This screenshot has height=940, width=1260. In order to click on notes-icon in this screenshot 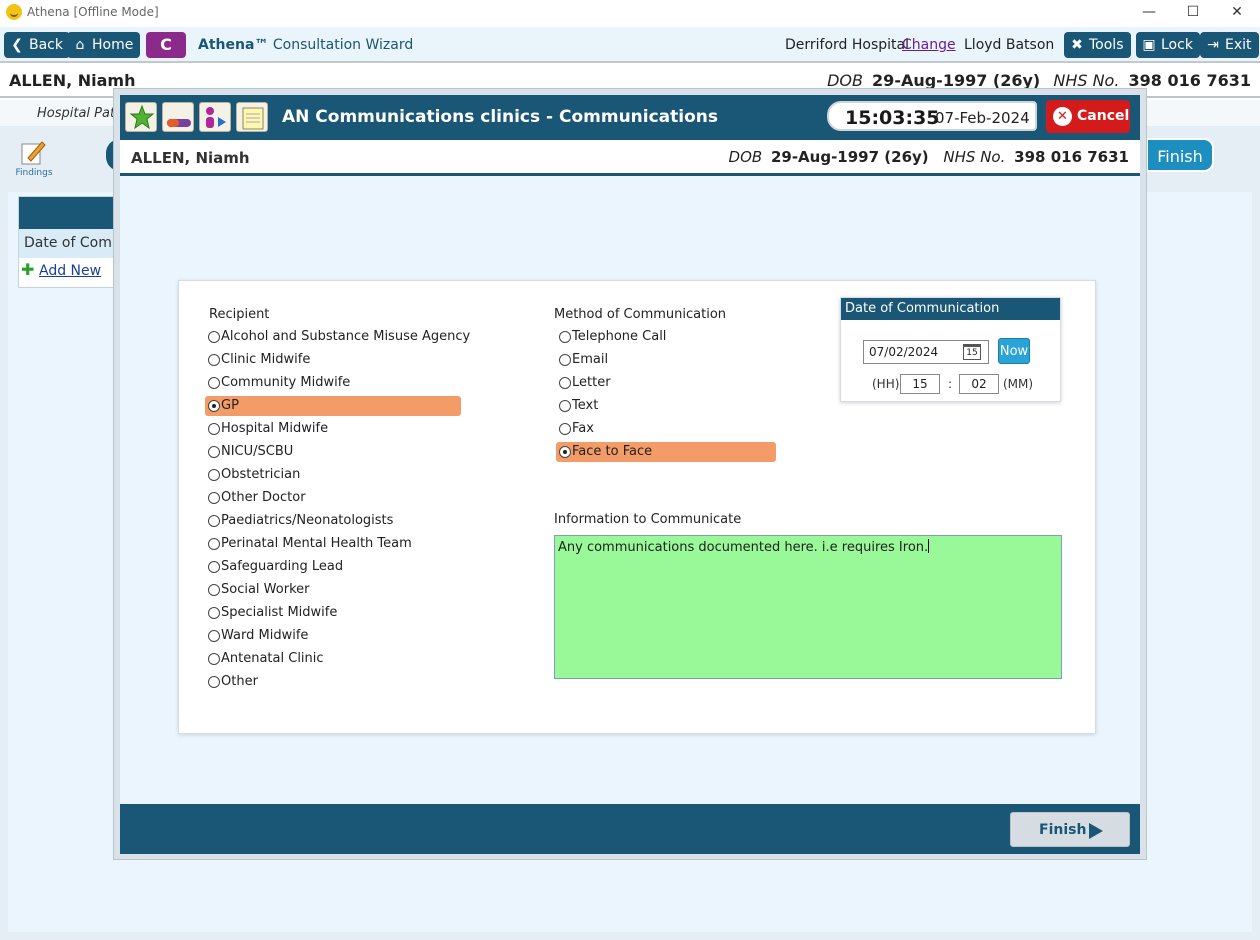, I will do `click(252, 117)`.